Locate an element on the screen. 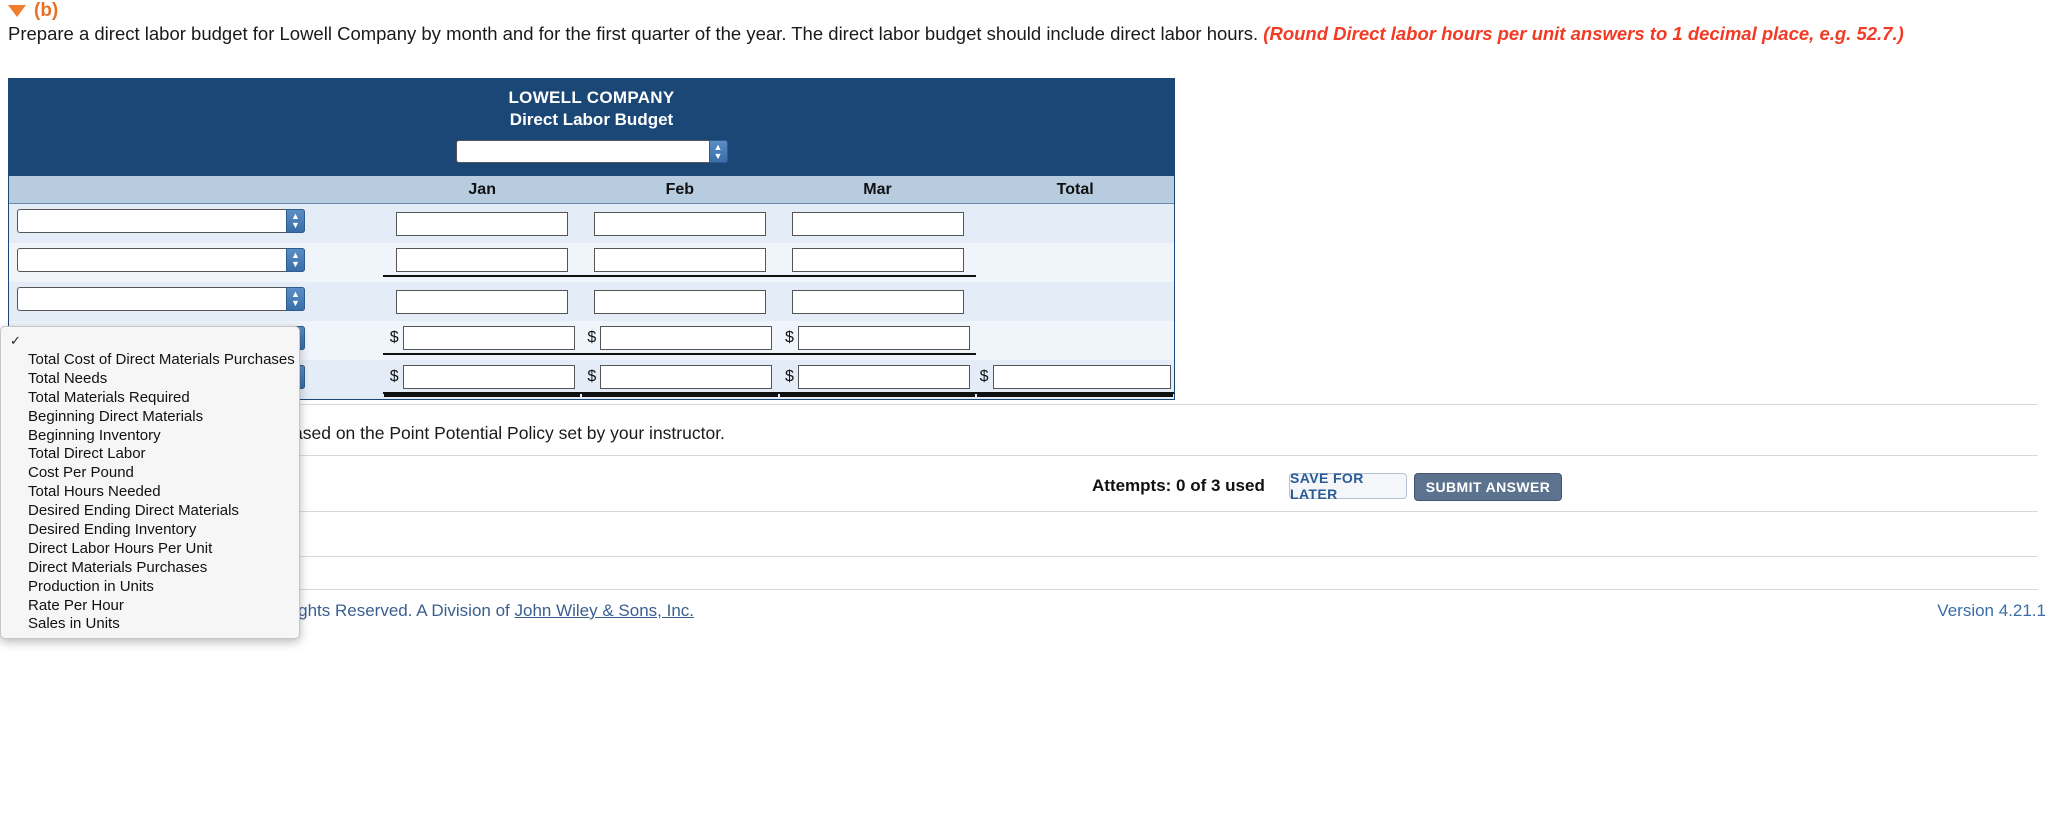  dropdown-option: Rate Per Hour is located at coordinates (150, 606).